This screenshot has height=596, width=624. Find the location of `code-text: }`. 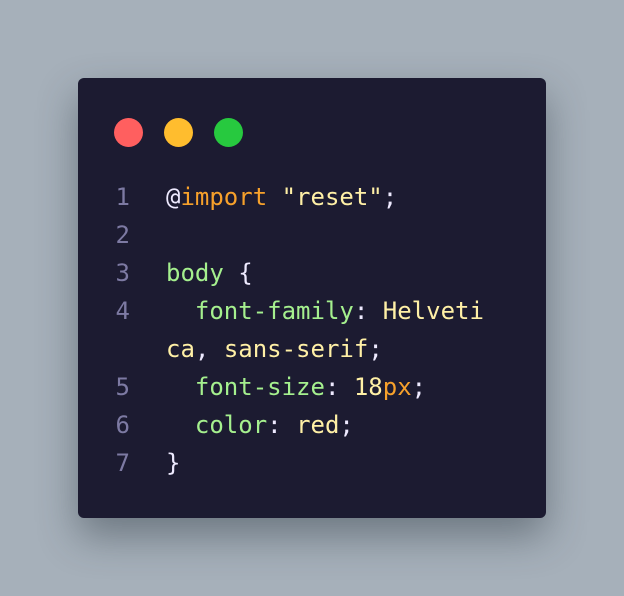

code-text: } is located at coordinates (173, 463).